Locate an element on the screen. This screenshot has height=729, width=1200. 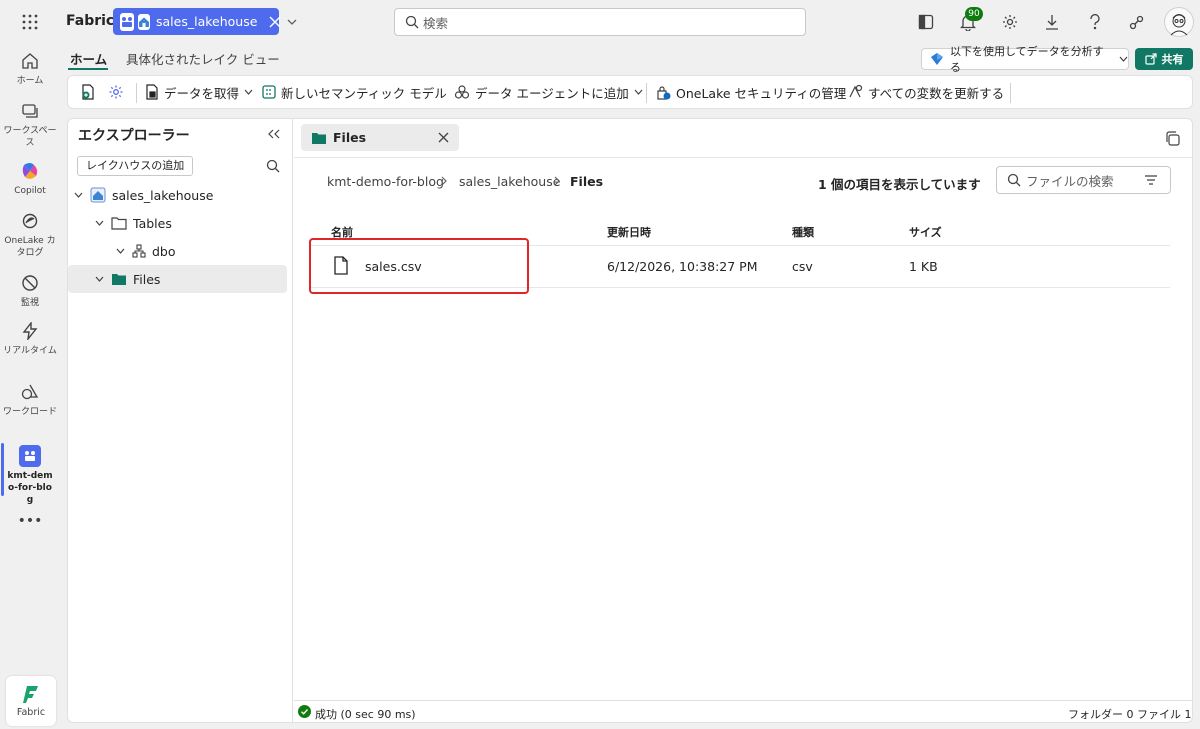
share-label: 共有 is located at coordinates (1172, 59).